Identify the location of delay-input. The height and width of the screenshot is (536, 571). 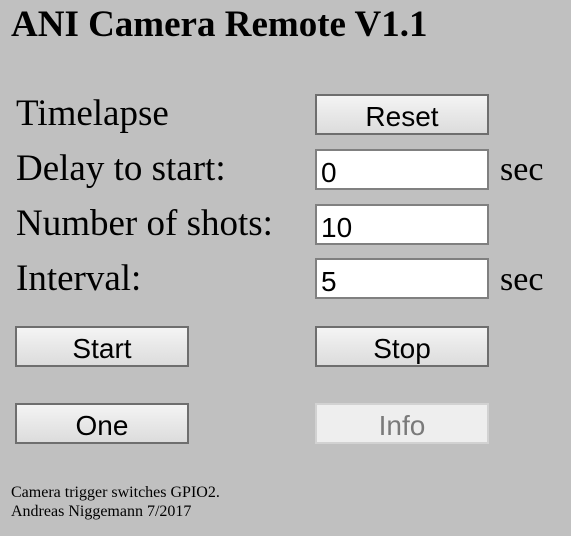
(402, 169).